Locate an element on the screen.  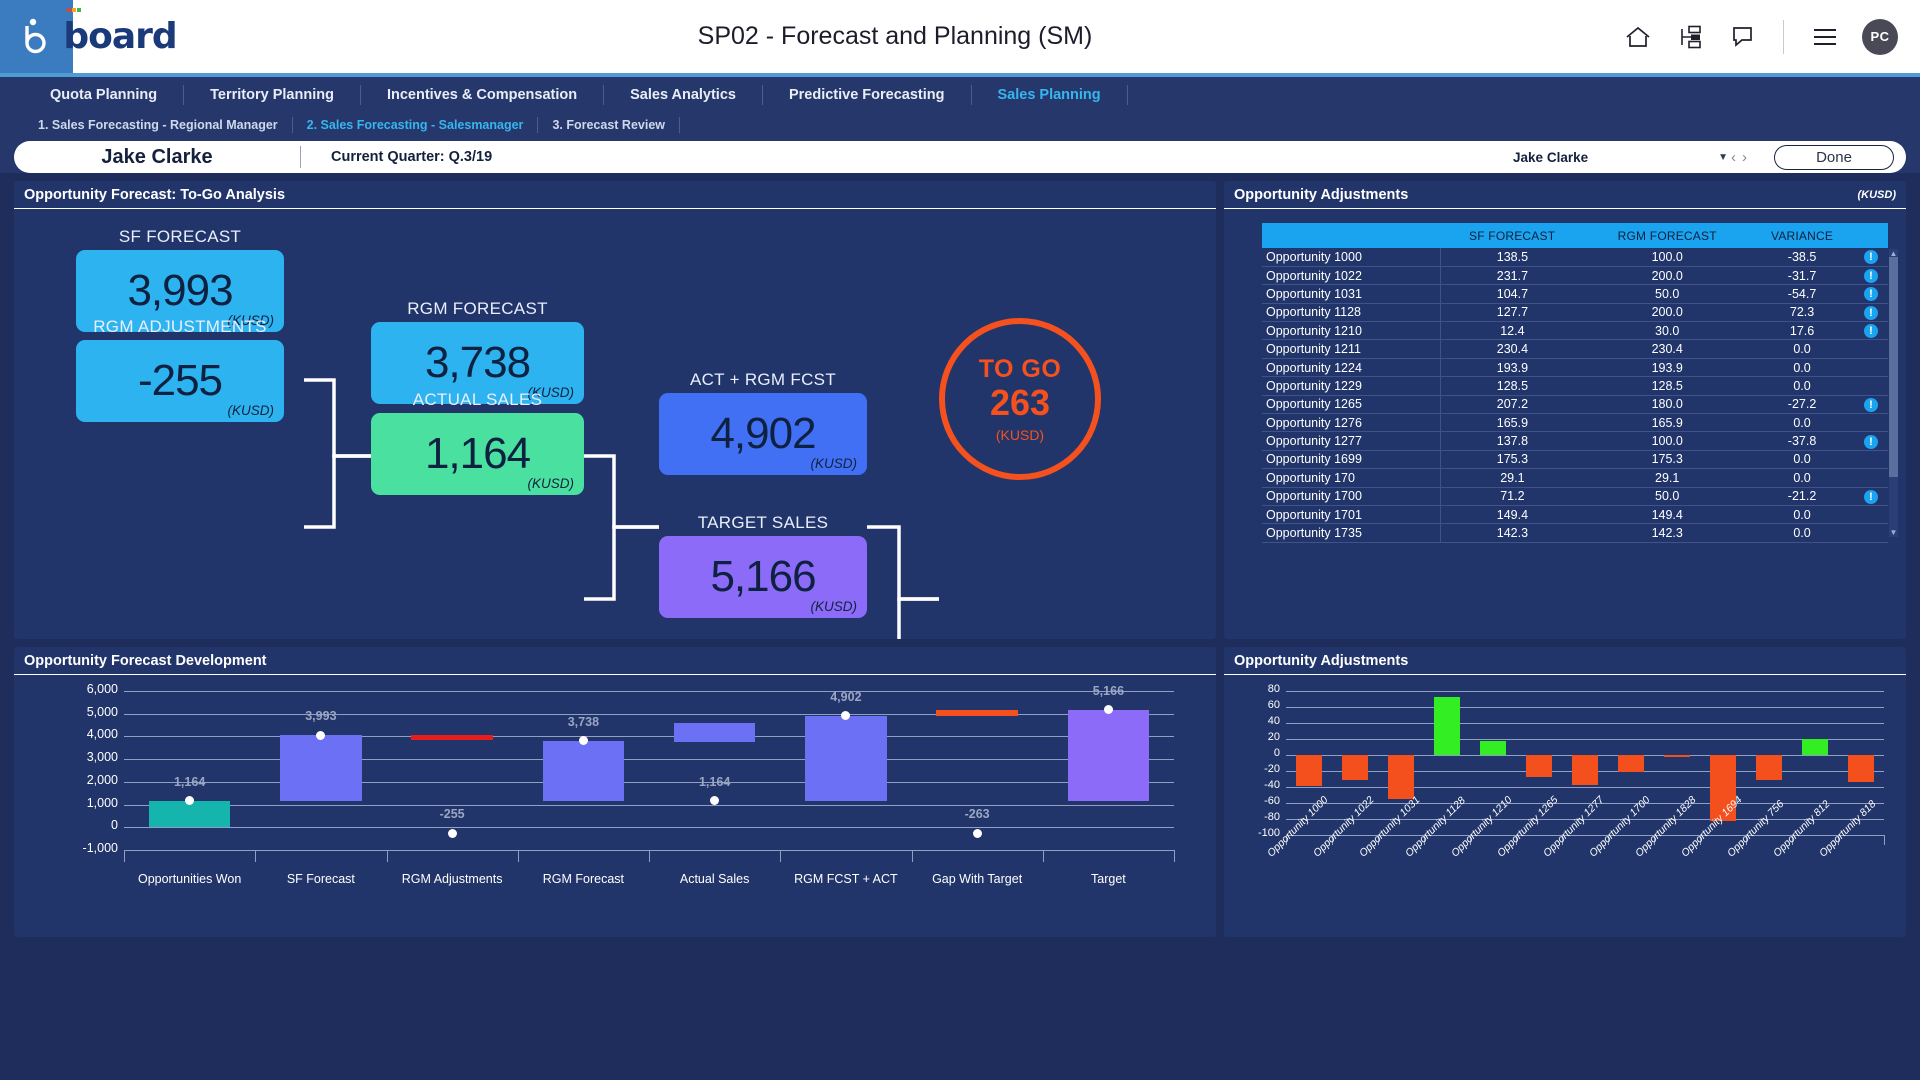
col-header-opportunity is located at coordinates (1351, 235).